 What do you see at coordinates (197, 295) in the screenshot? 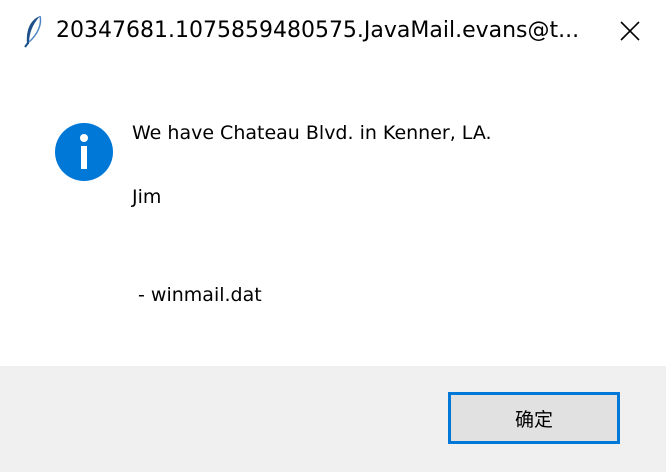
I see `message-line: - winmail.dat` at bounding box center [197, 295].